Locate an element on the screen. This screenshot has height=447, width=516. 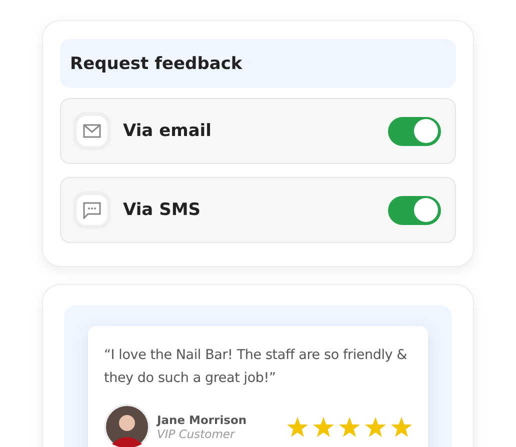
channel-label: Via SMS is located at coordinates (162, 210).